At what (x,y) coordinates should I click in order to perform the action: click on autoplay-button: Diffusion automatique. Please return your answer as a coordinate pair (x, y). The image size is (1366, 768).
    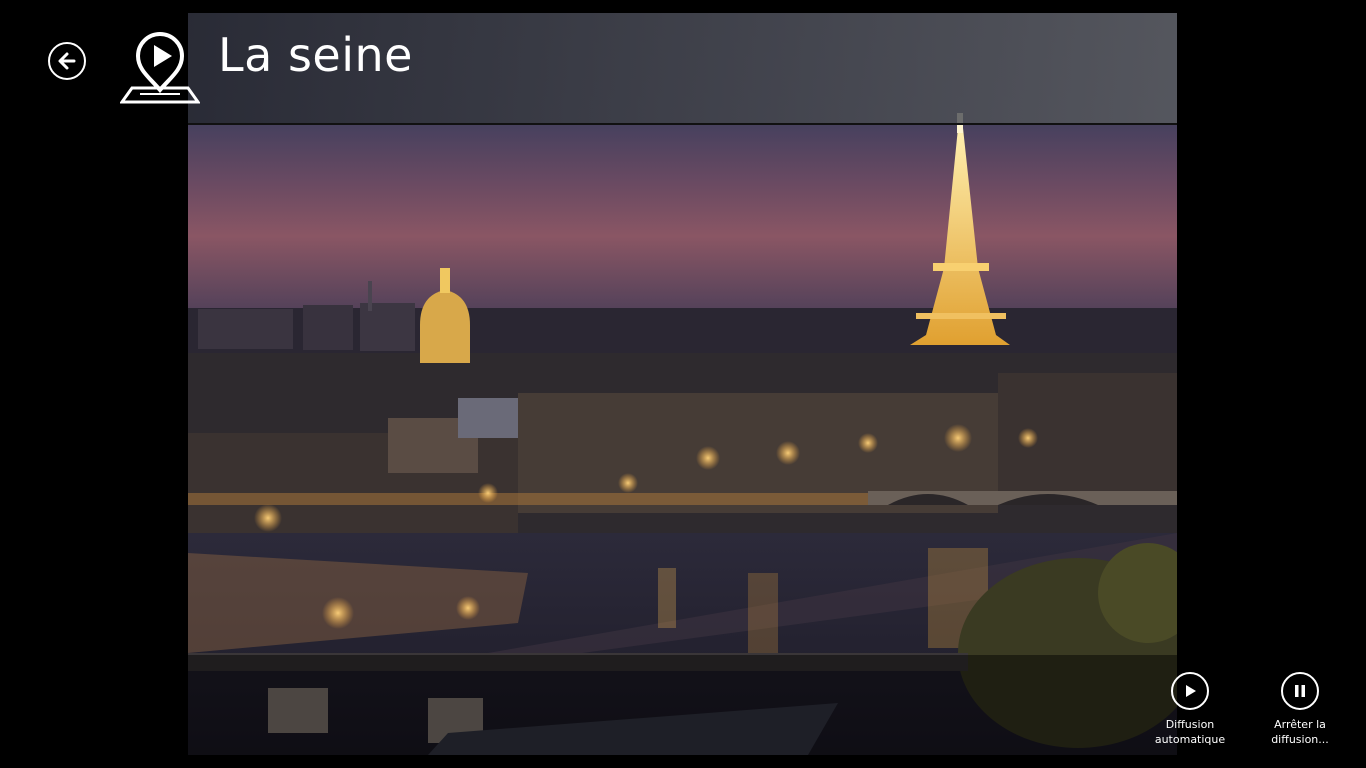
    Looking at the image, I should click on (1190, 709).